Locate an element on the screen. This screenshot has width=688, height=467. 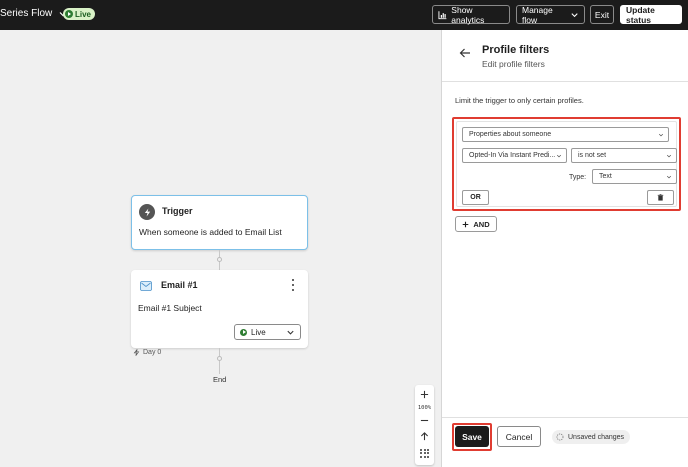
flow-name-dropdown: Series Flow is located at coordinates (34, 13).